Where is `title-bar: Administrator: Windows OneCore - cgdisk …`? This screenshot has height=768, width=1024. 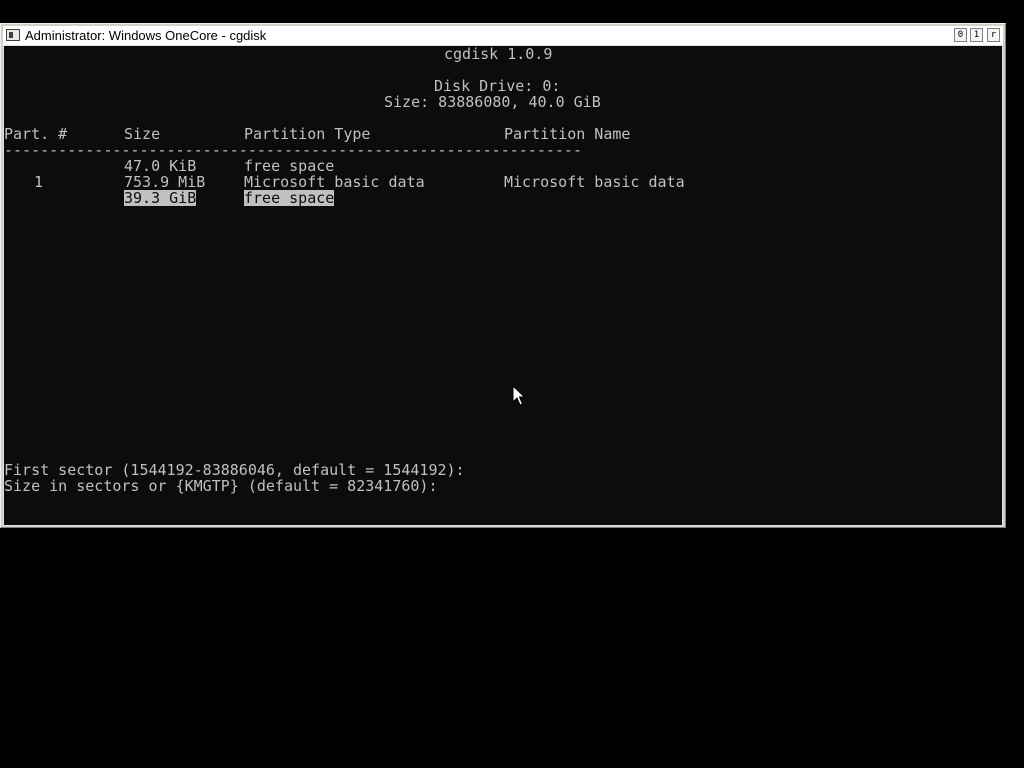 title-bar: Administrator: Windows OneCore - cgdisk … is located at coordinates (503, 35).